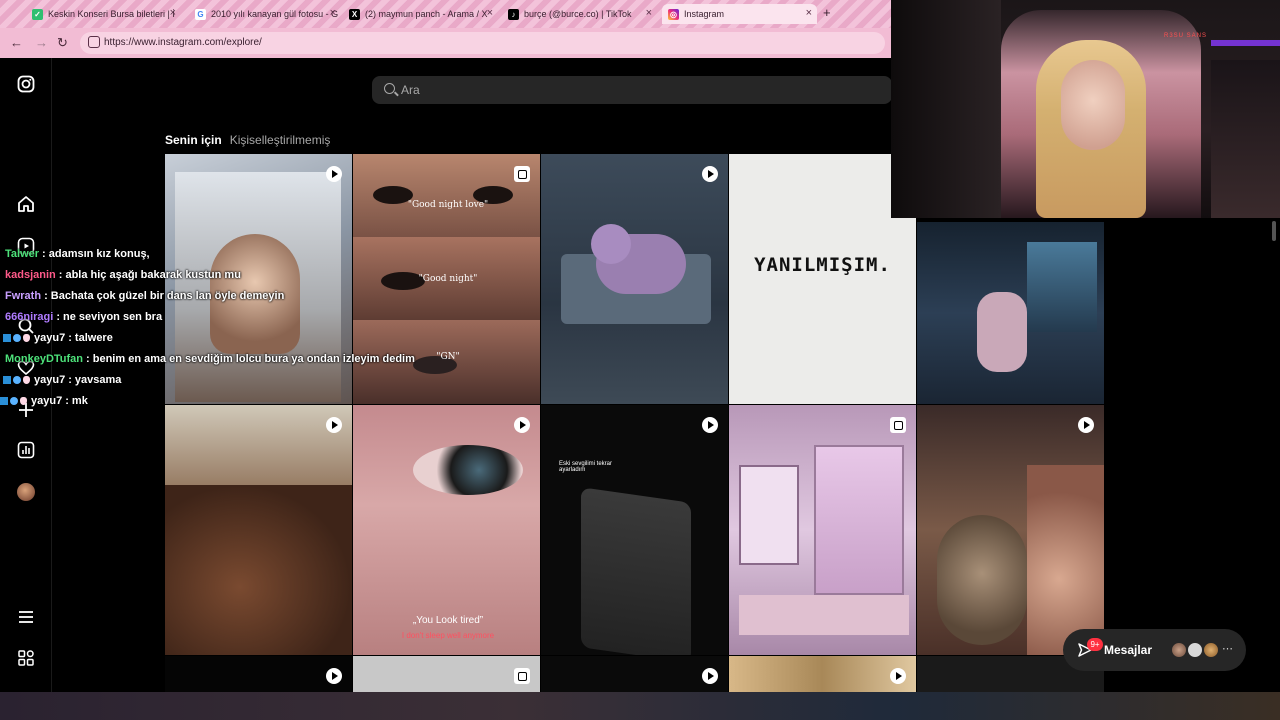 This screenshot has height=720, width=1280. I want to click on search-icon, so click(389, 88).